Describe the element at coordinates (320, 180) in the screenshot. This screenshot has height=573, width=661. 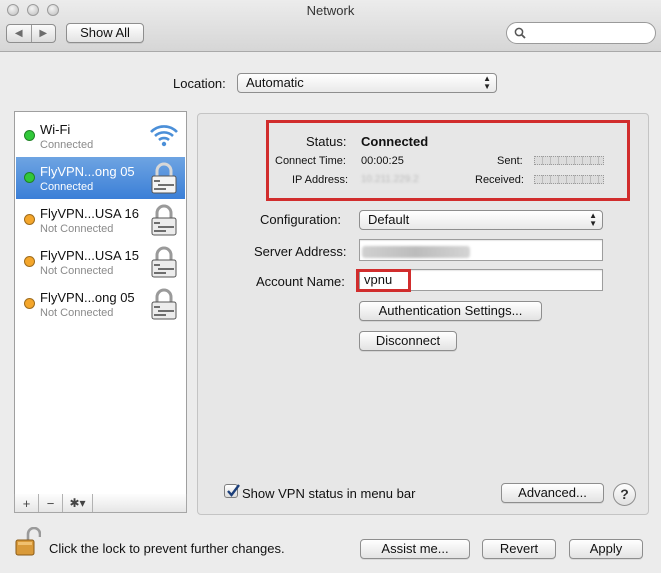
I see `ip-address-label: IP Address:` at that location.